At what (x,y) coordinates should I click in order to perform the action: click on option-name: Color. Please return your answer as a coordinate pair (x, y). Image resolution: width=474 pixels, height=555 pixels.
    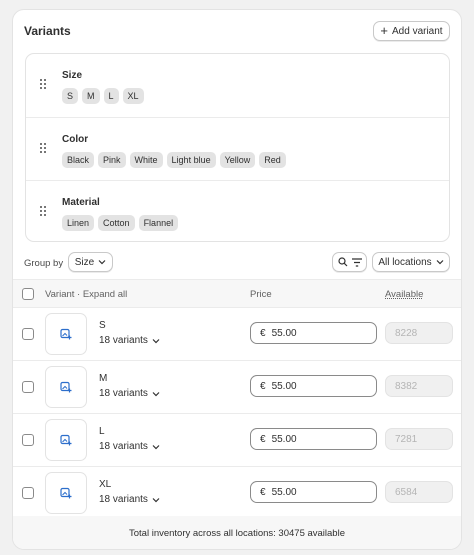
    Looking at the image, I should click on (75, 139).